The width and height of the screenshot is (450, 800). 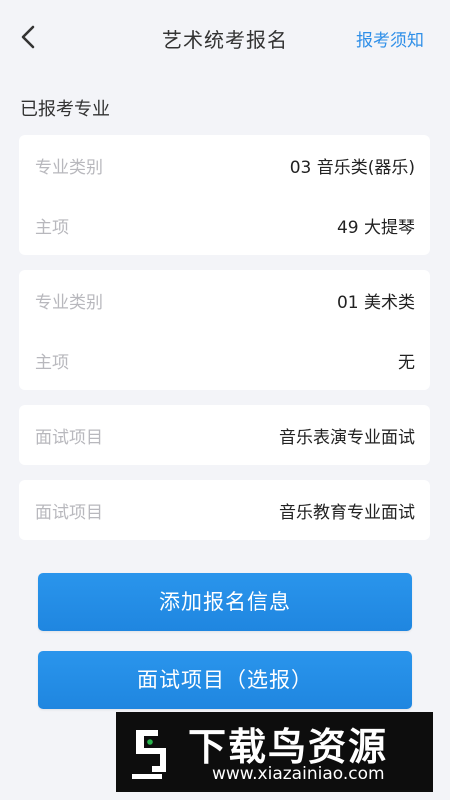 What do you see at coordinates (352, 168) in the screenshot?
I see `row-value: 03 音乐类(器乐)` at bounding box center [352, 168].